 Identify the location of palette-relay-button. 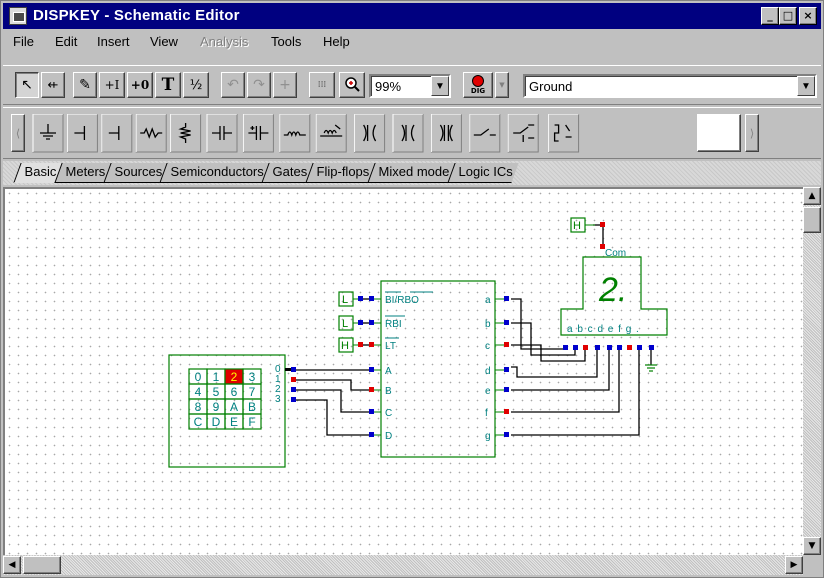
(564, 133).